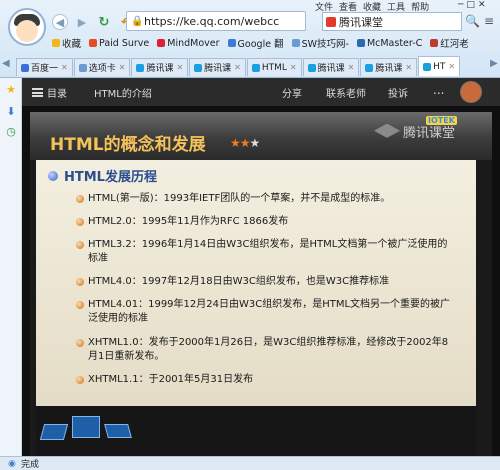  What do you see at coordinates (489, 21) in the screenshot?
I see `menu-icon: ≡` at bounding box center [489, 21].